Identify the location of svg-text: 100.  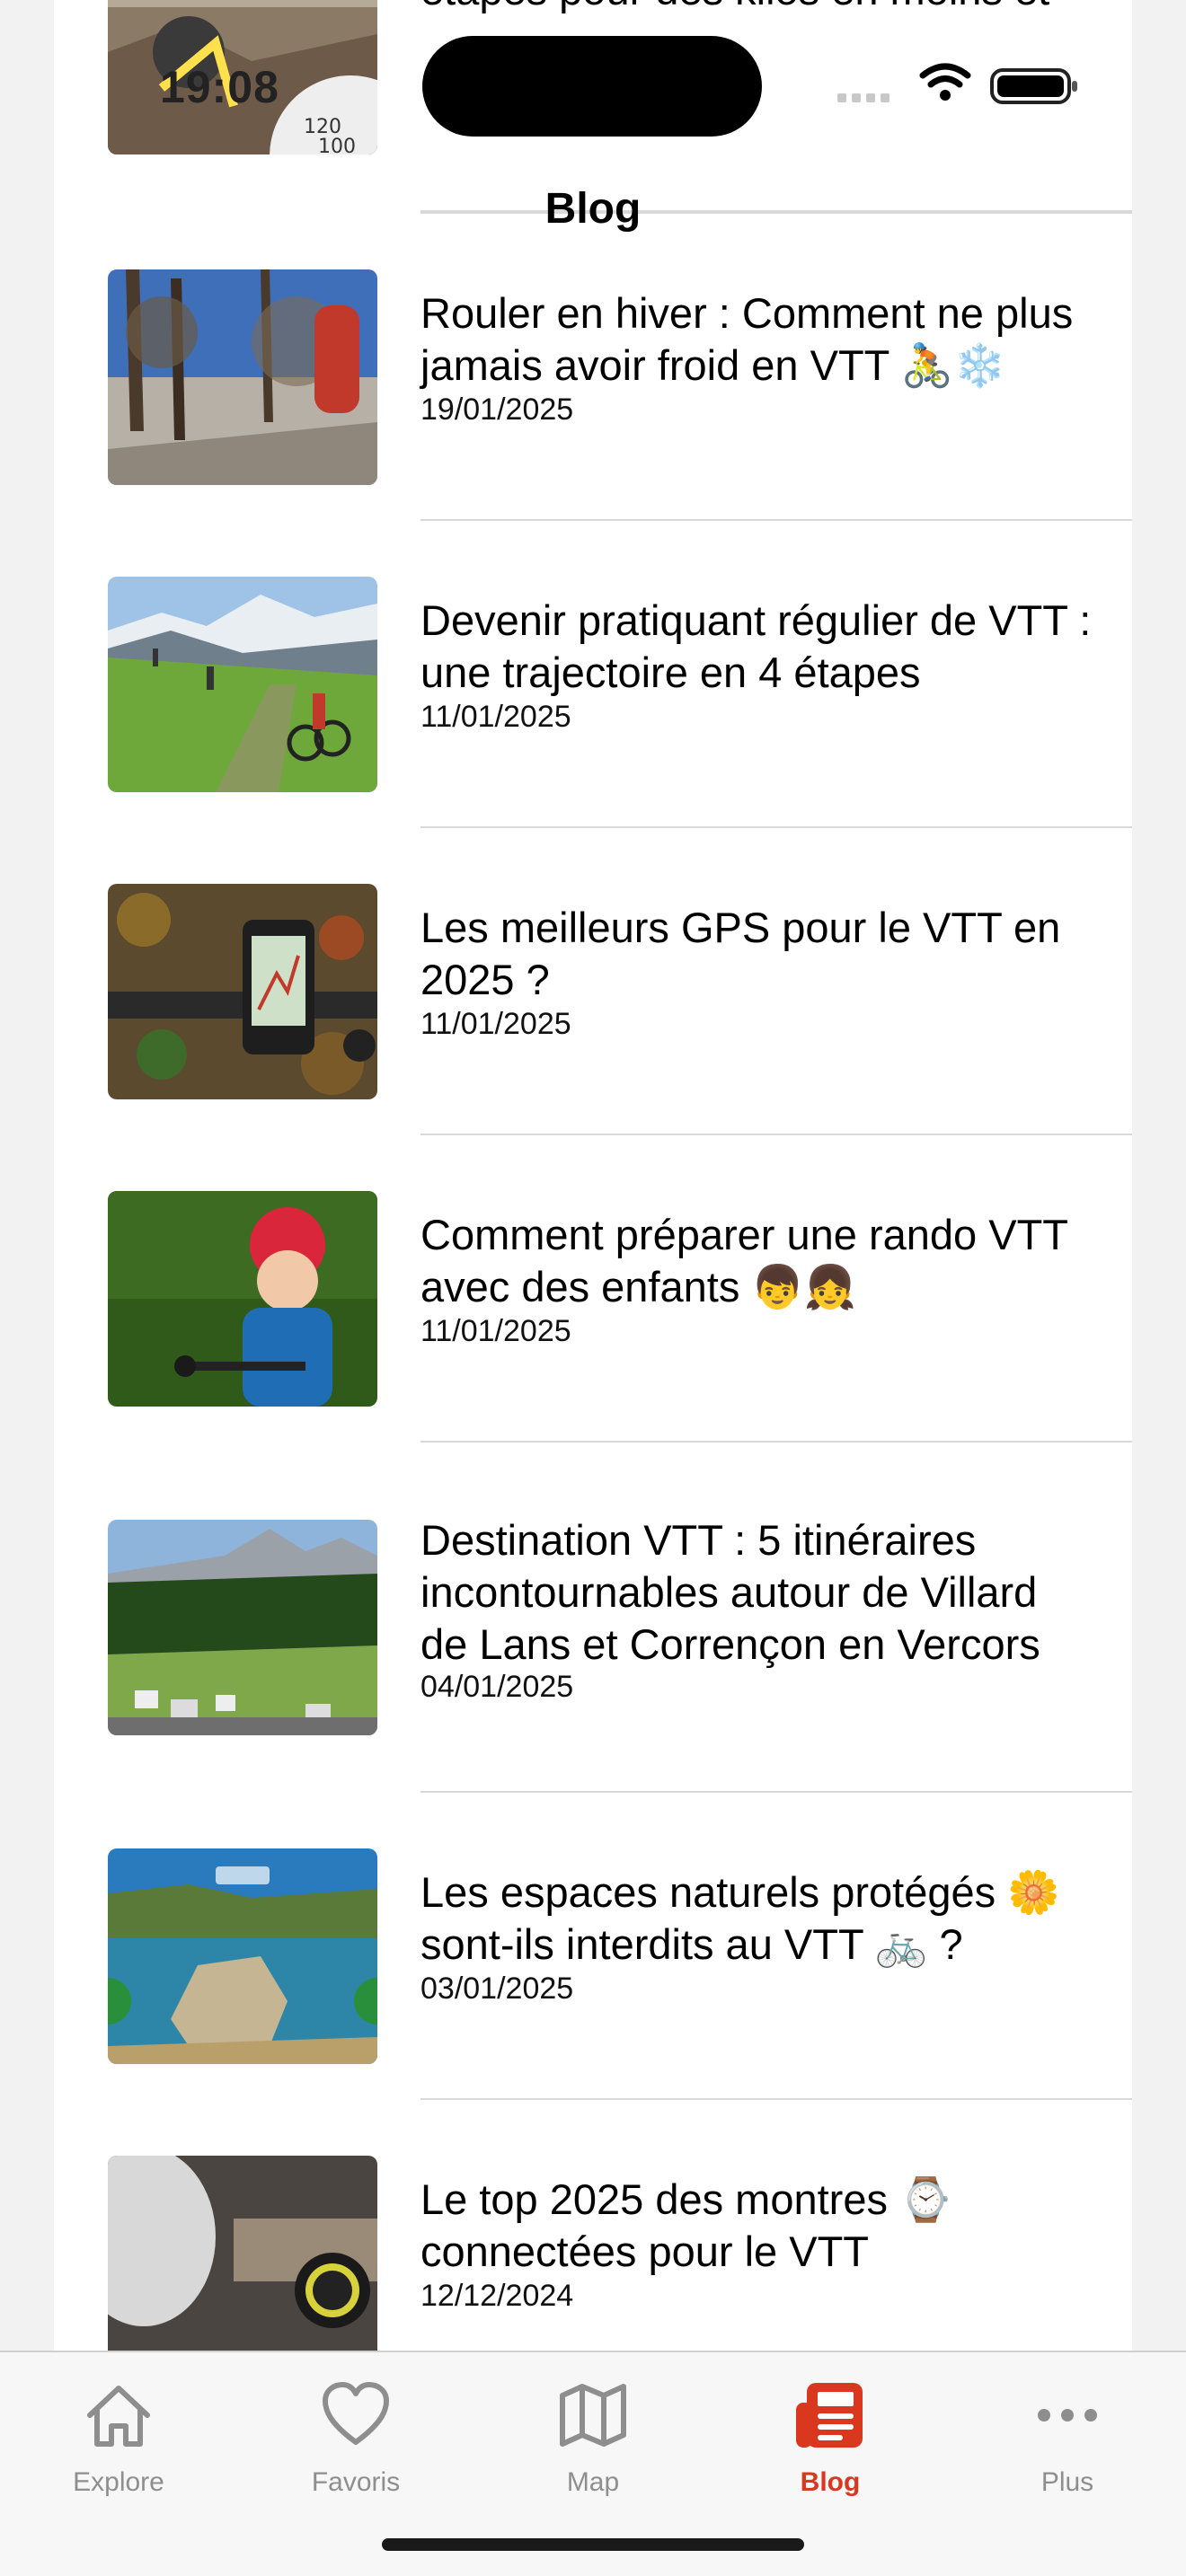
(337, 145).